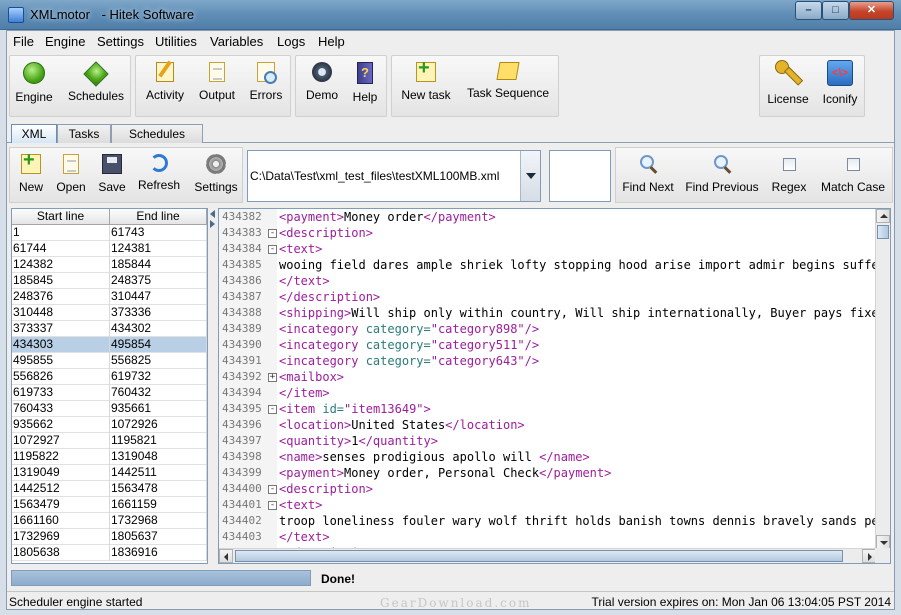 Image resolution: width=901 pixels, height=615 pixels. Describe the element at coordinates (882, 379) in the screenshot. I see `vertical-scrollbar` at that location.